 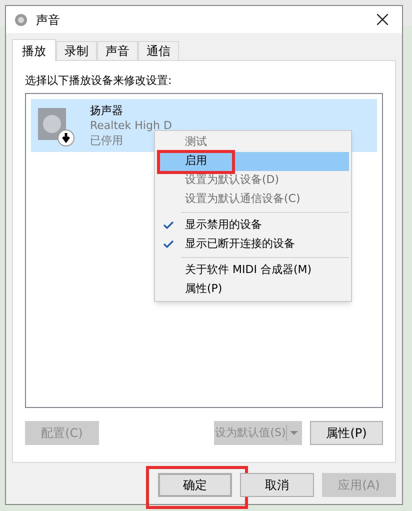 I want to click on menu-item: 显示禁用的设备, so click(x=253, y=225).